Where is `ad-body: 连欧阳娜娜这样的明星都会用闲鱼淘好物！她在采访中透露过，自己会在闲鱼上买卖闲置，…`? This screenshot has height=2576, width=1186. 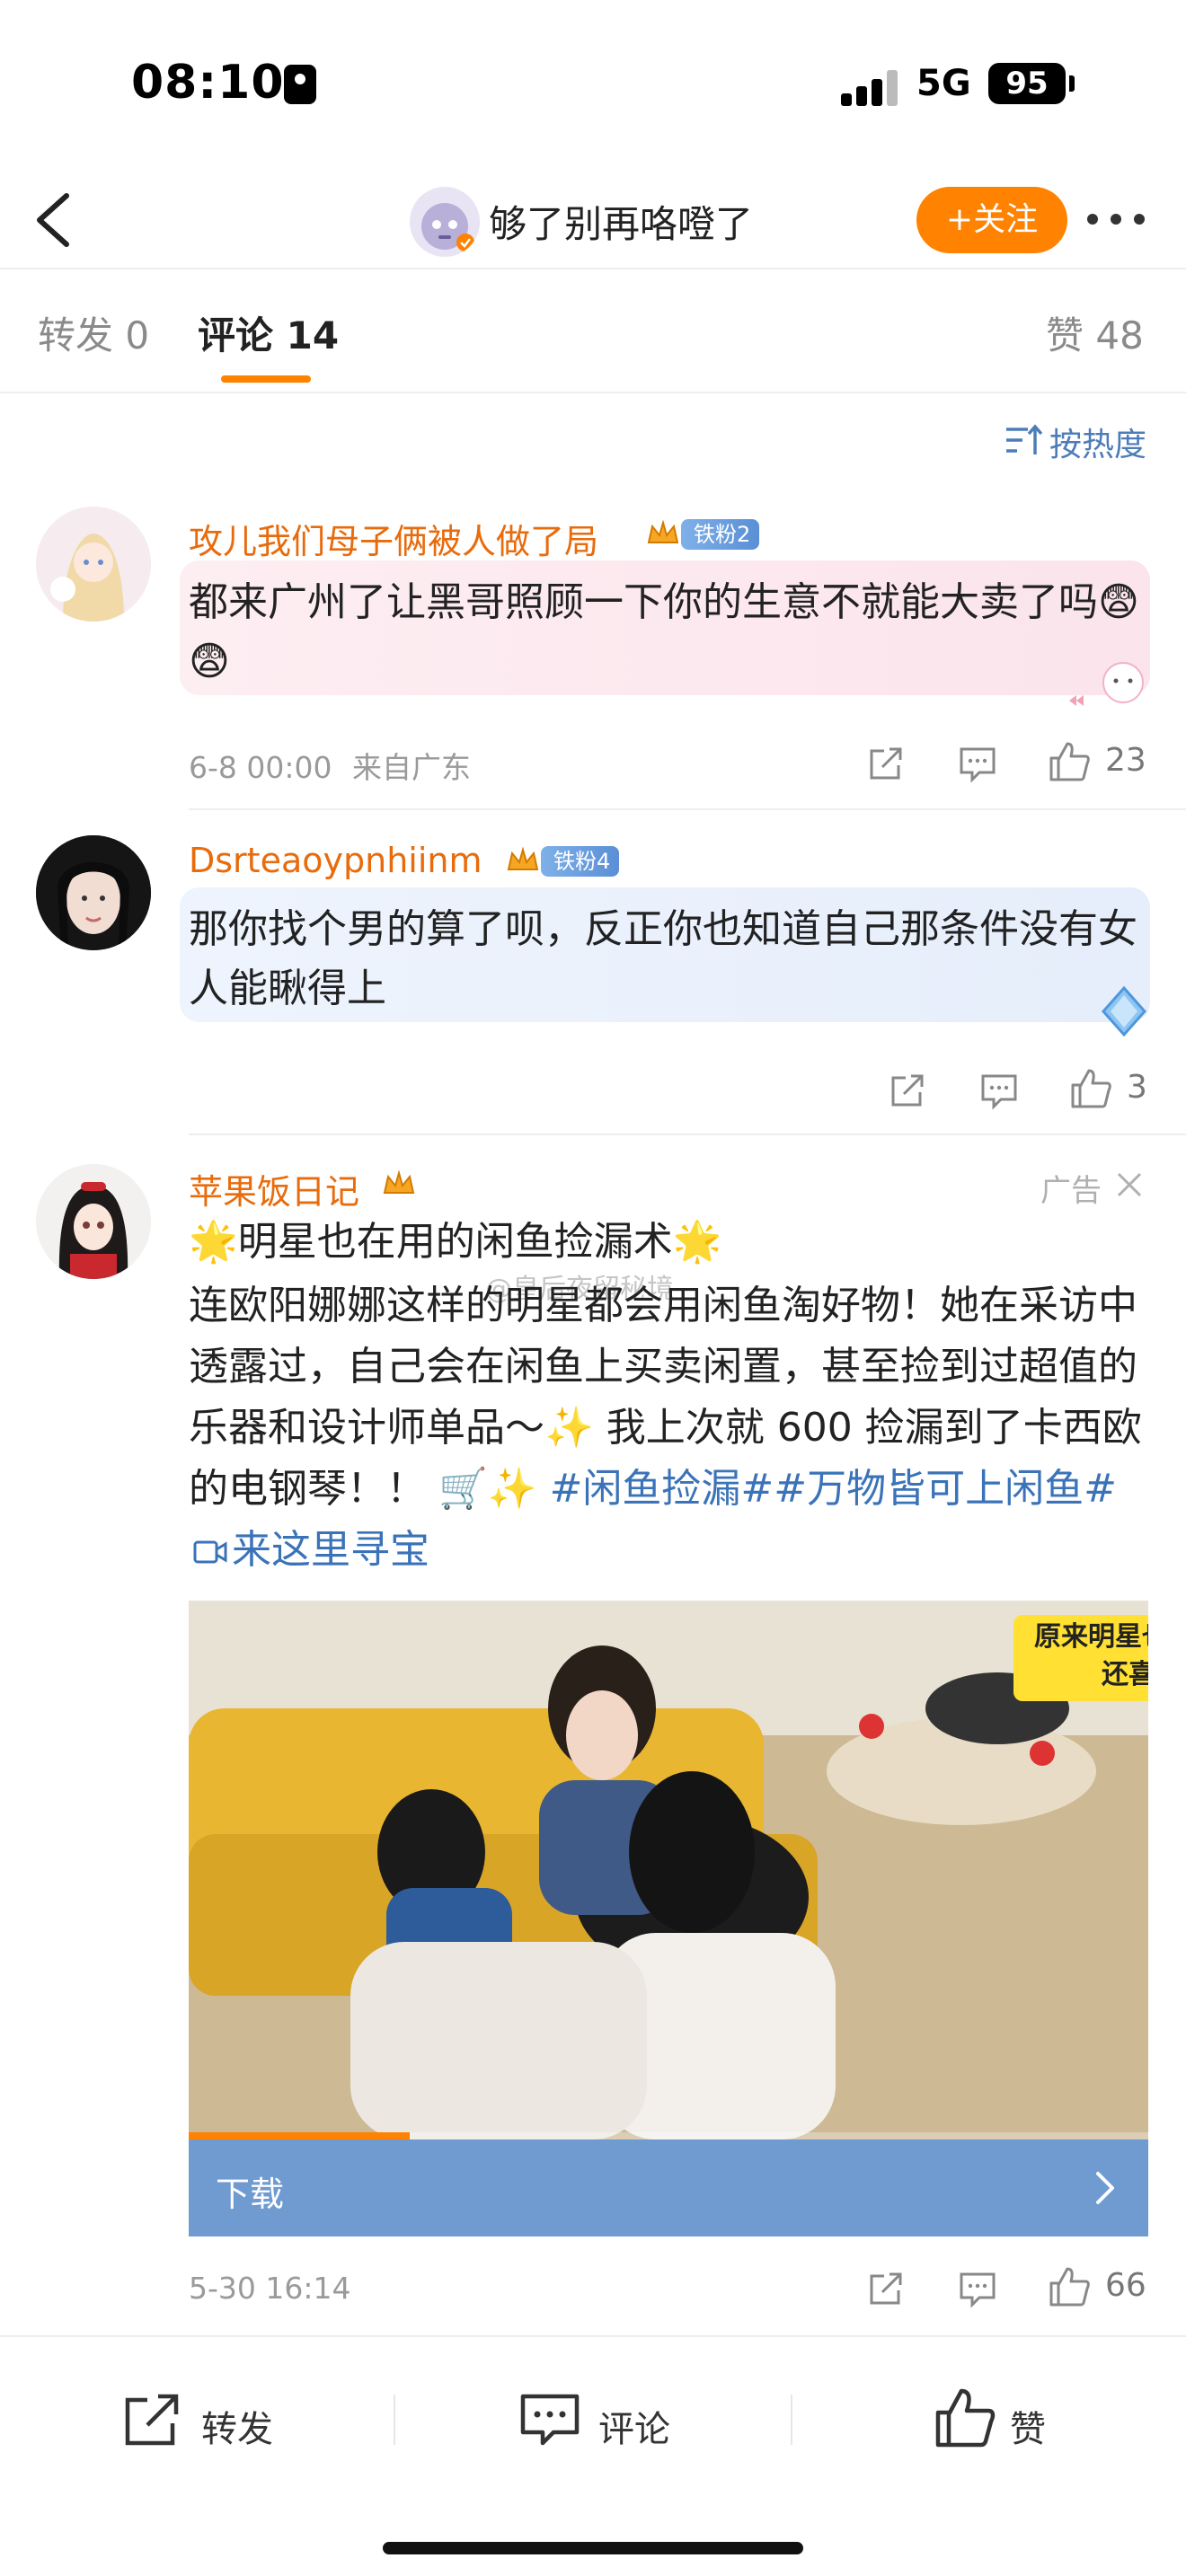
ad-body: 连欧阳娜娜这样的明星都会用闲鱼淘好物！她在采访中透露过，自己会在闲鱼上买卖闲置，… is located at coordinates (669, 1428).